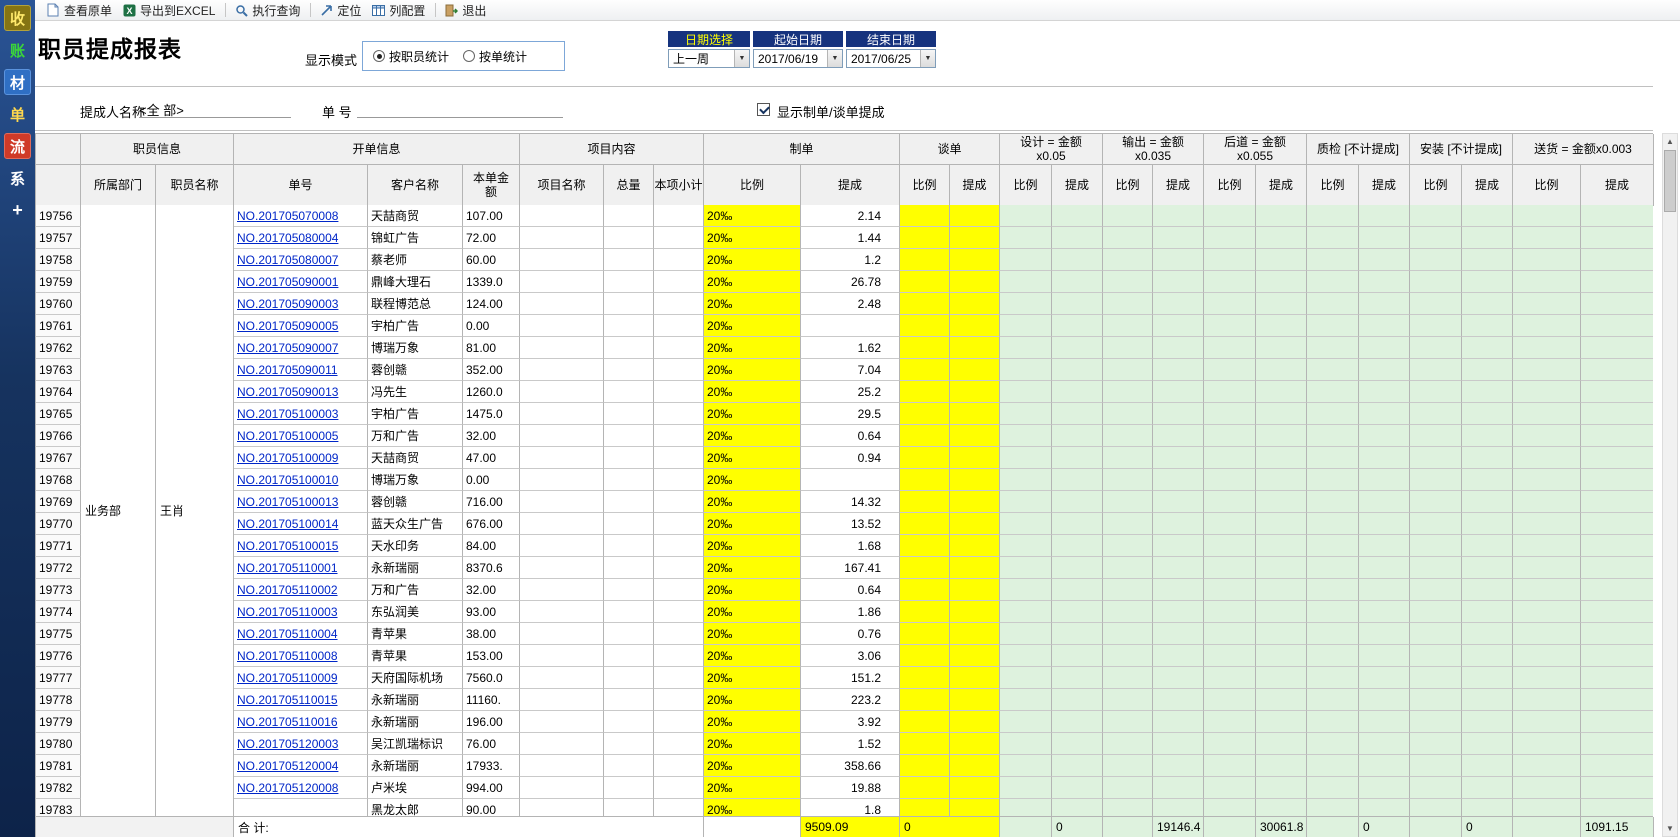 The height and width of the screenshot is (837, 1680). I want to click on export-excel-button: X 导出到EXCEL, so click(169, 10).